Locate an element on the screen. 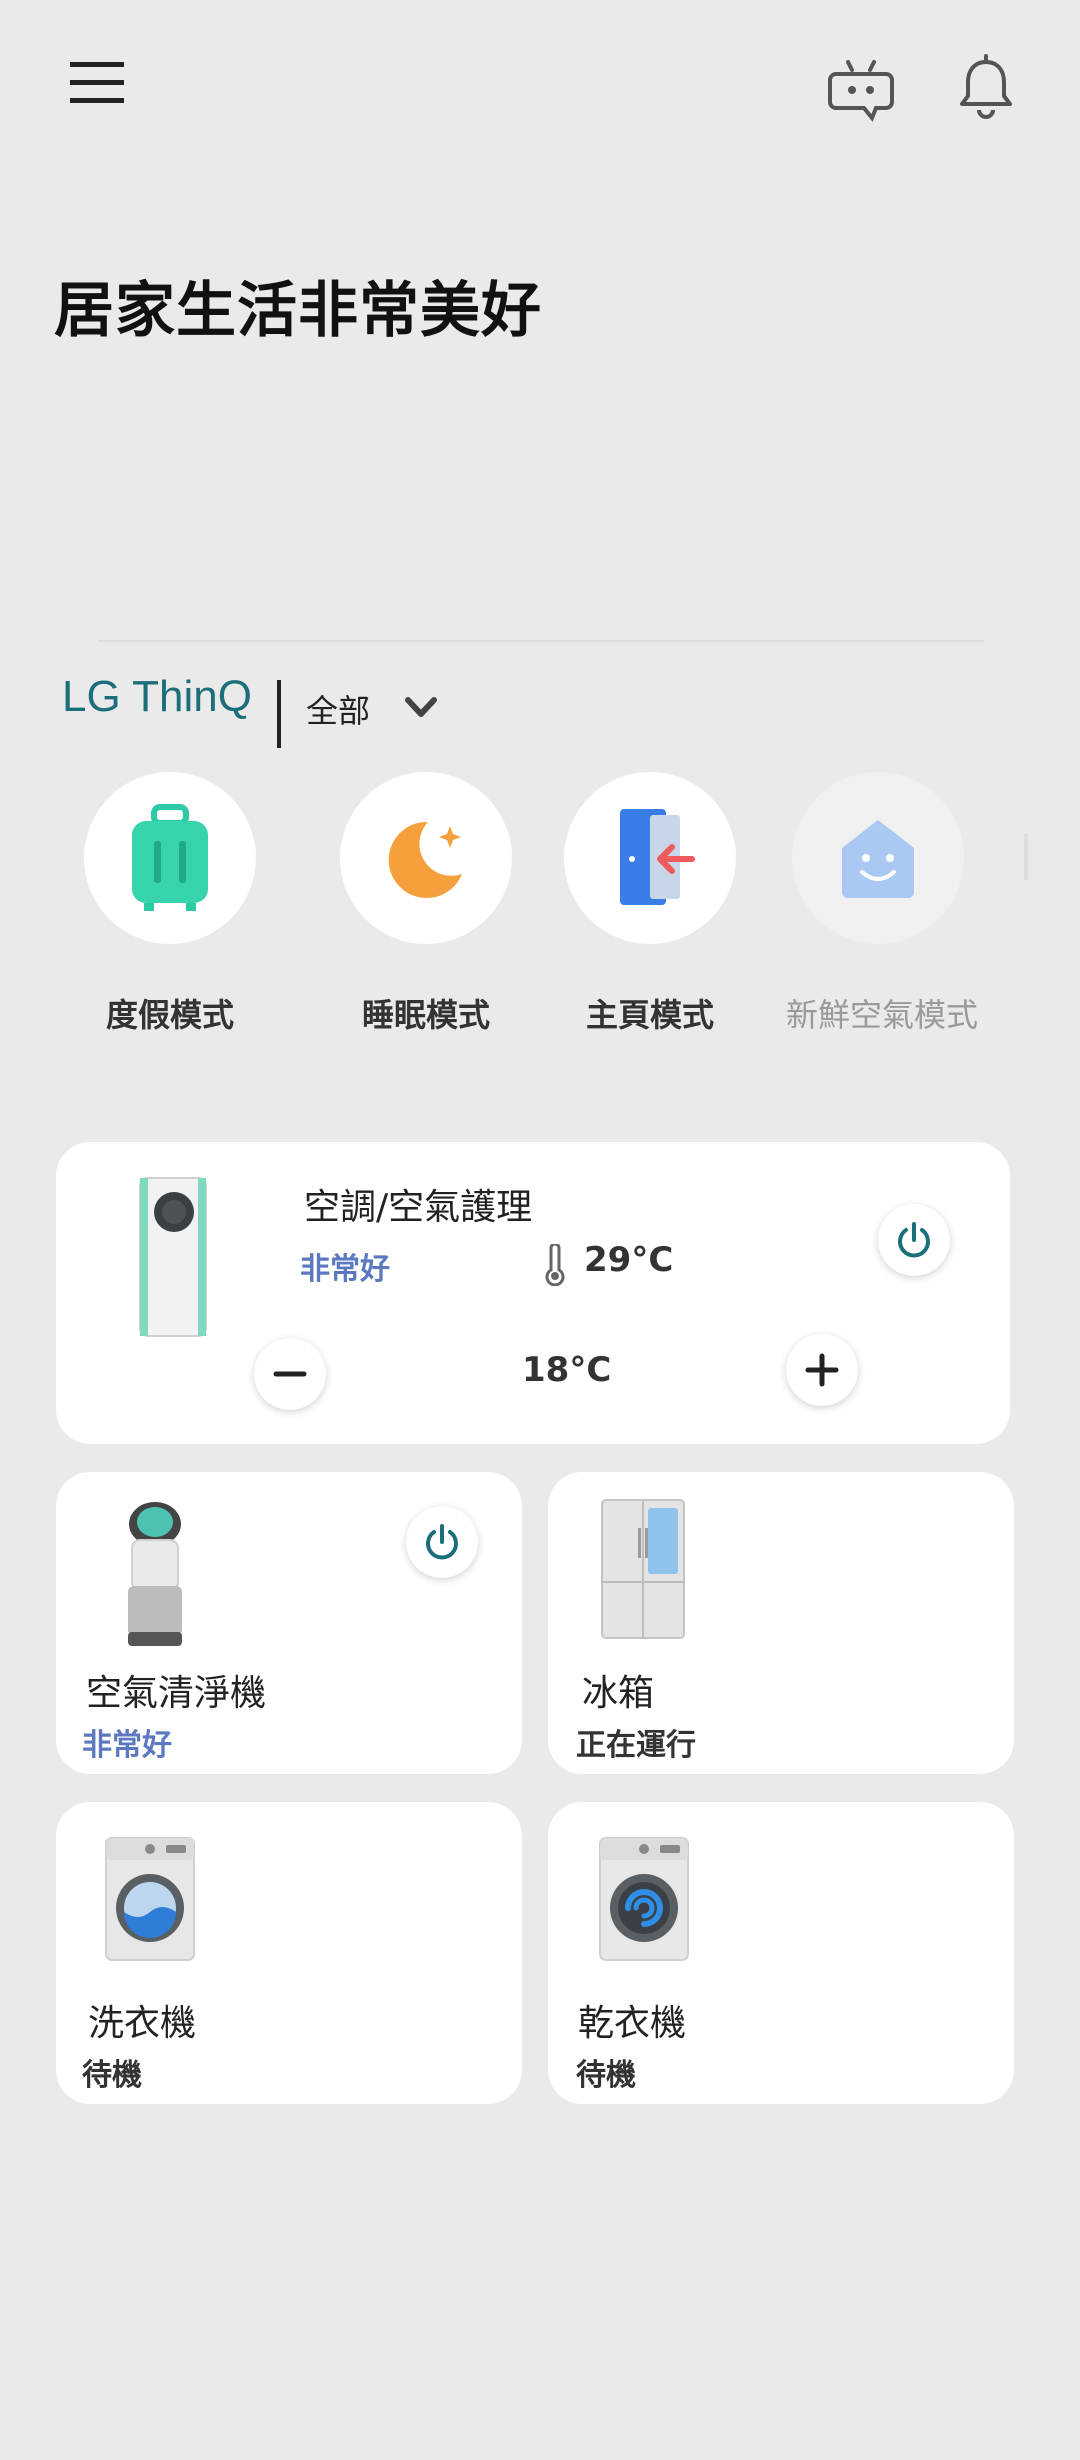 The image size is (1080, 2460). device-status: 正在運行 is located at coordinates (636, 1745).